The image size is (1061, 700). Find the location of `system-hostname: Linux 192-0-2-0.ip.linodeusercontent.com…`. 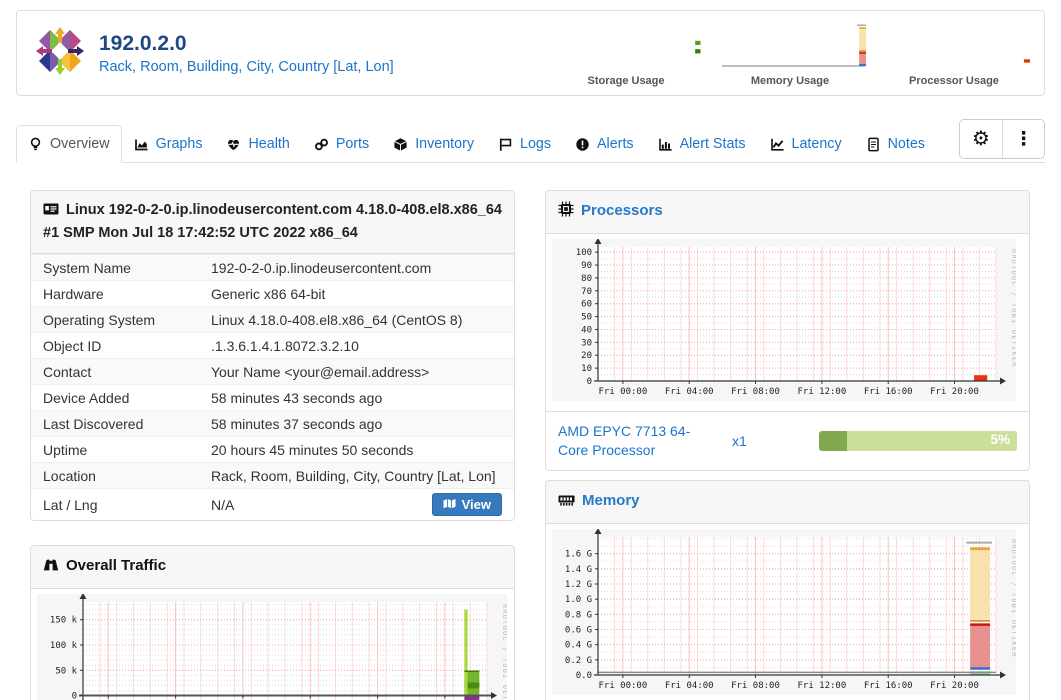

system-hostname: Linux 192-0-2-0.ip.linodeusercontent.com… is located at coordinates (272, 222).